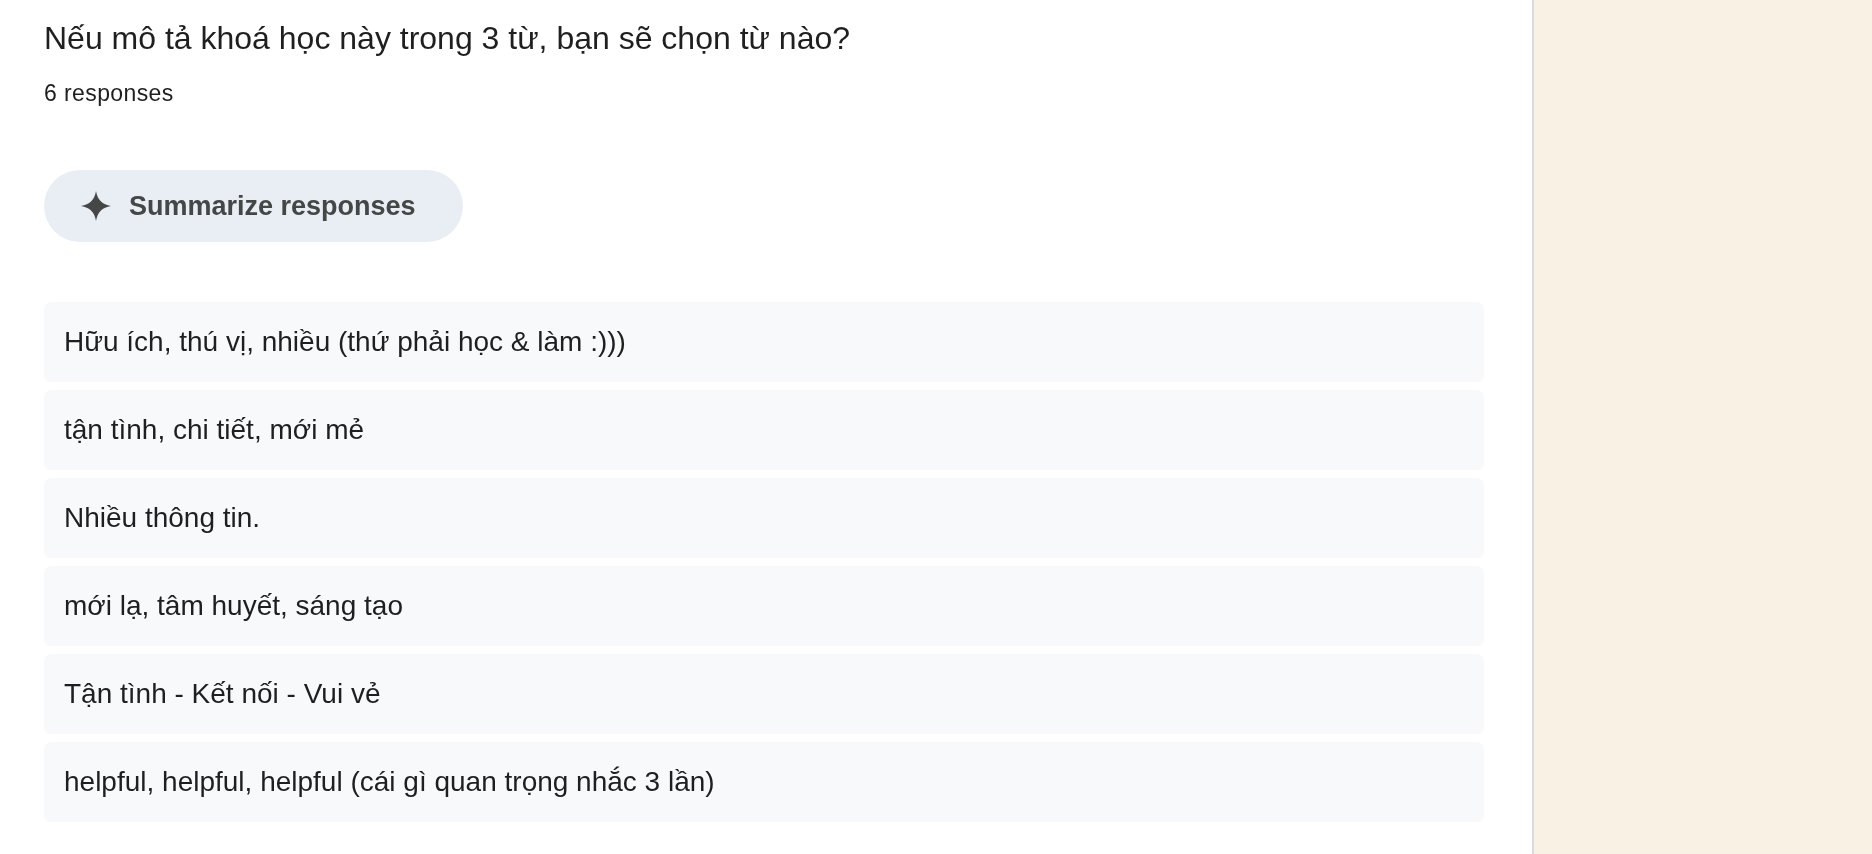 Image resolution: width=1872 pixels, height=854 pixels. What do you see at coordinates (764, 342) in the screenshot?
I see `response-item: Hữu ích, thú vị, nhiều (thứ phải học & làm :)))` at bounding box center [764, 342].